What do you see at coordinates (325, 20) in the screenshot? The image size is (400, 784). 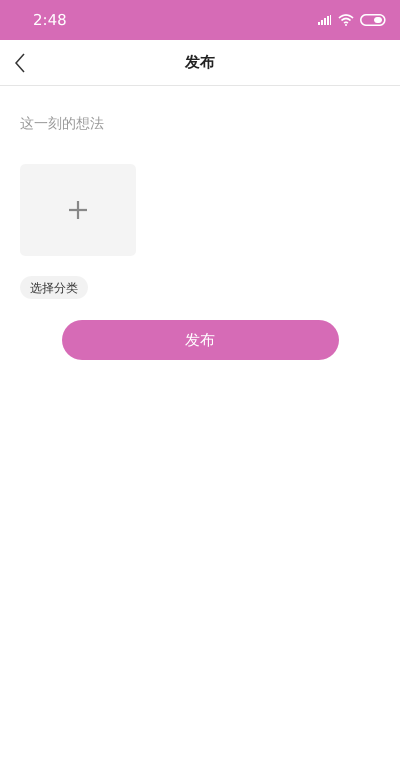 I see `signal-icon` at bounding box center [325, 20].